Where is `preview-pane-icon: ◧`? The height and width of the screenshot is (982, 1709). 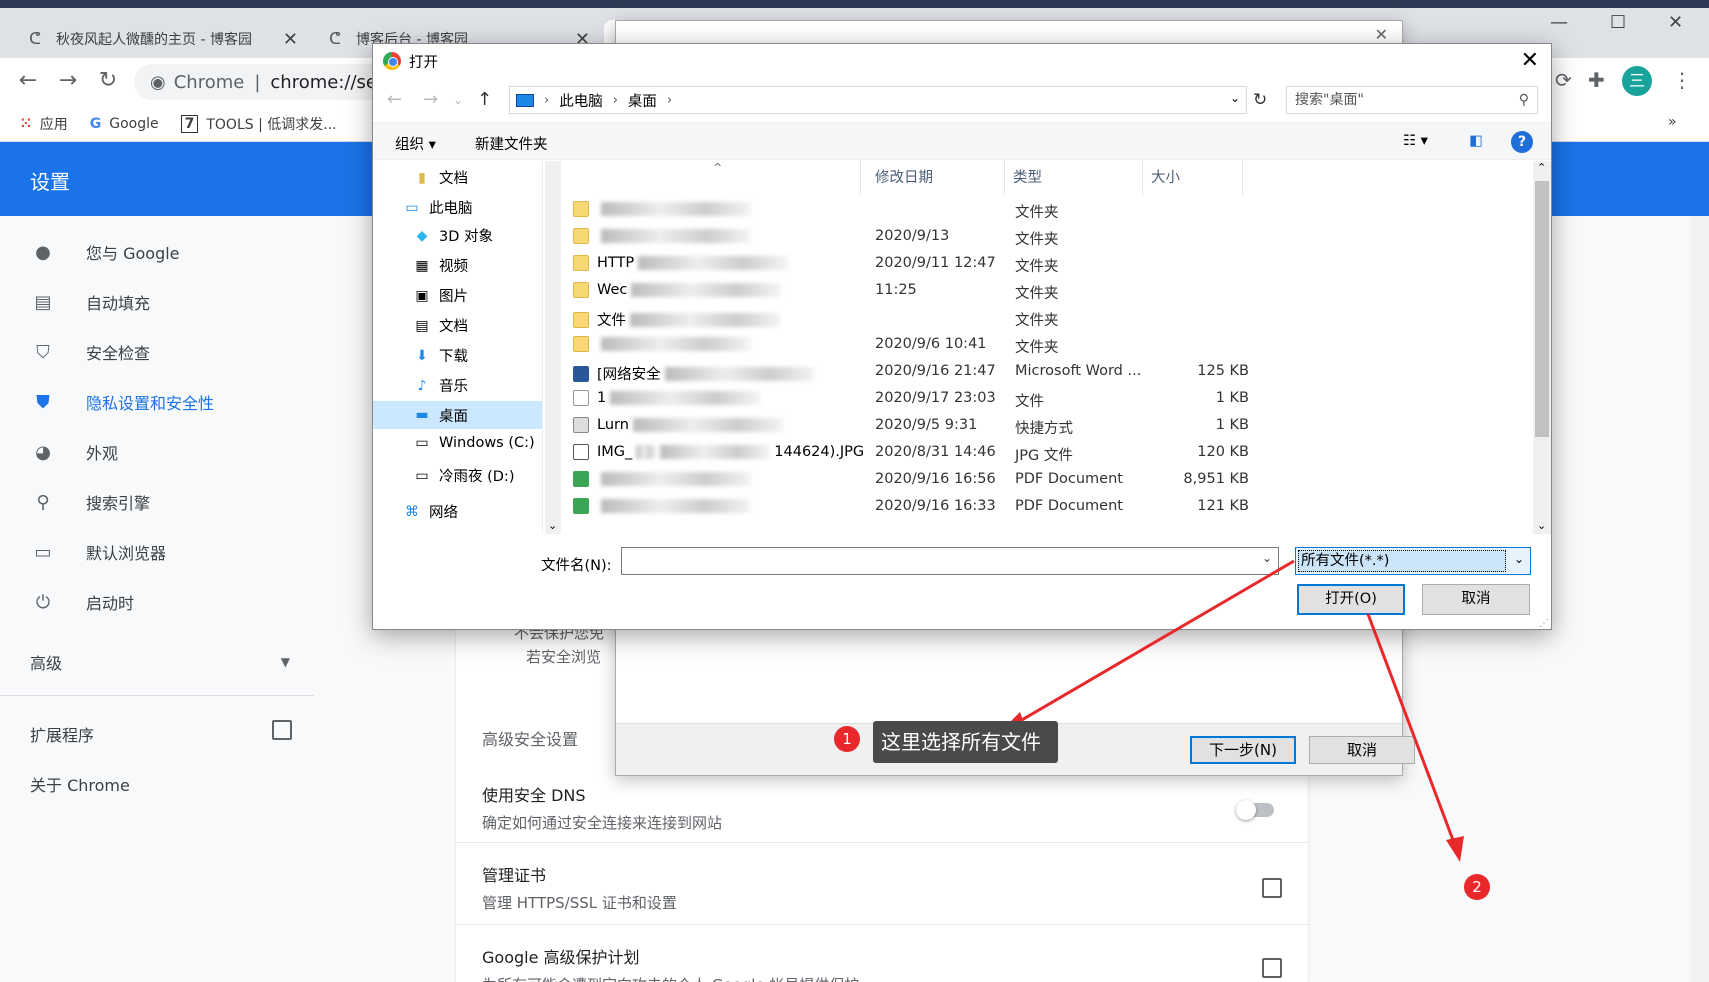
preview-pane-icon: ◧ is located at coordinates (1476, 141).